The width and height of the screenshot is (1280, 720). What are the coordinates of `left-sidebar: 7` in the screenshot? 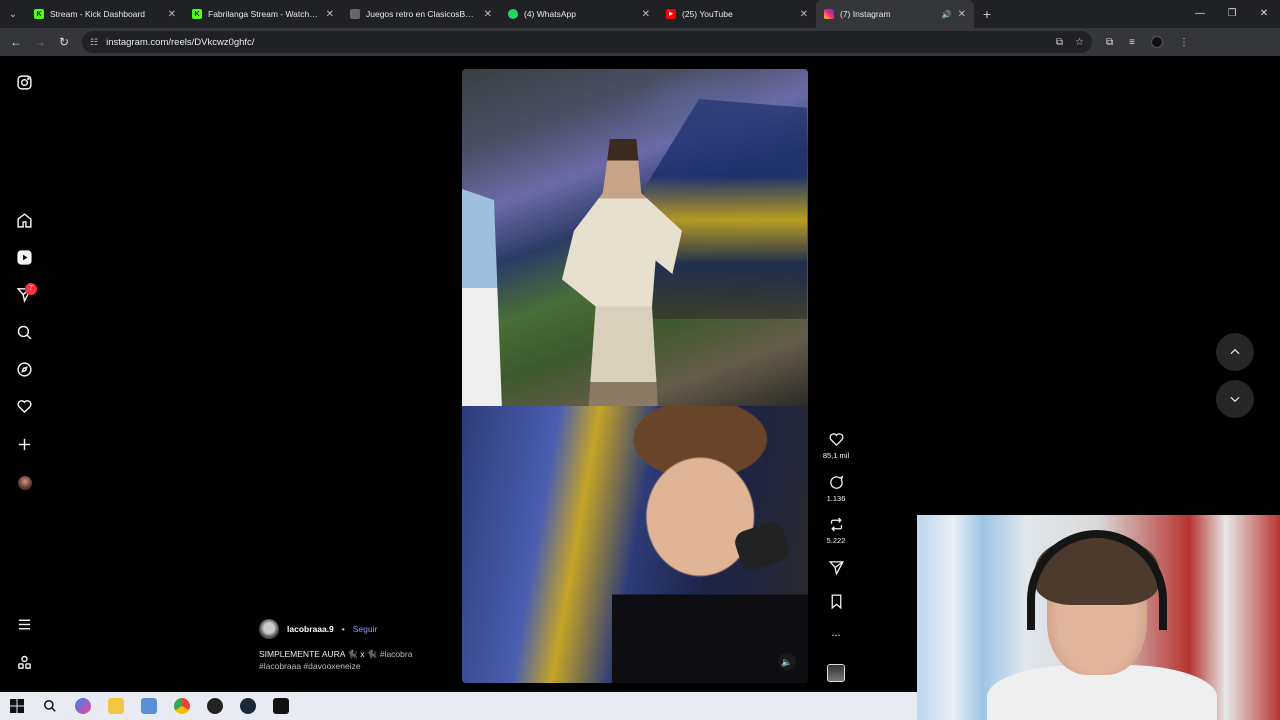 It's located at (24, 374).